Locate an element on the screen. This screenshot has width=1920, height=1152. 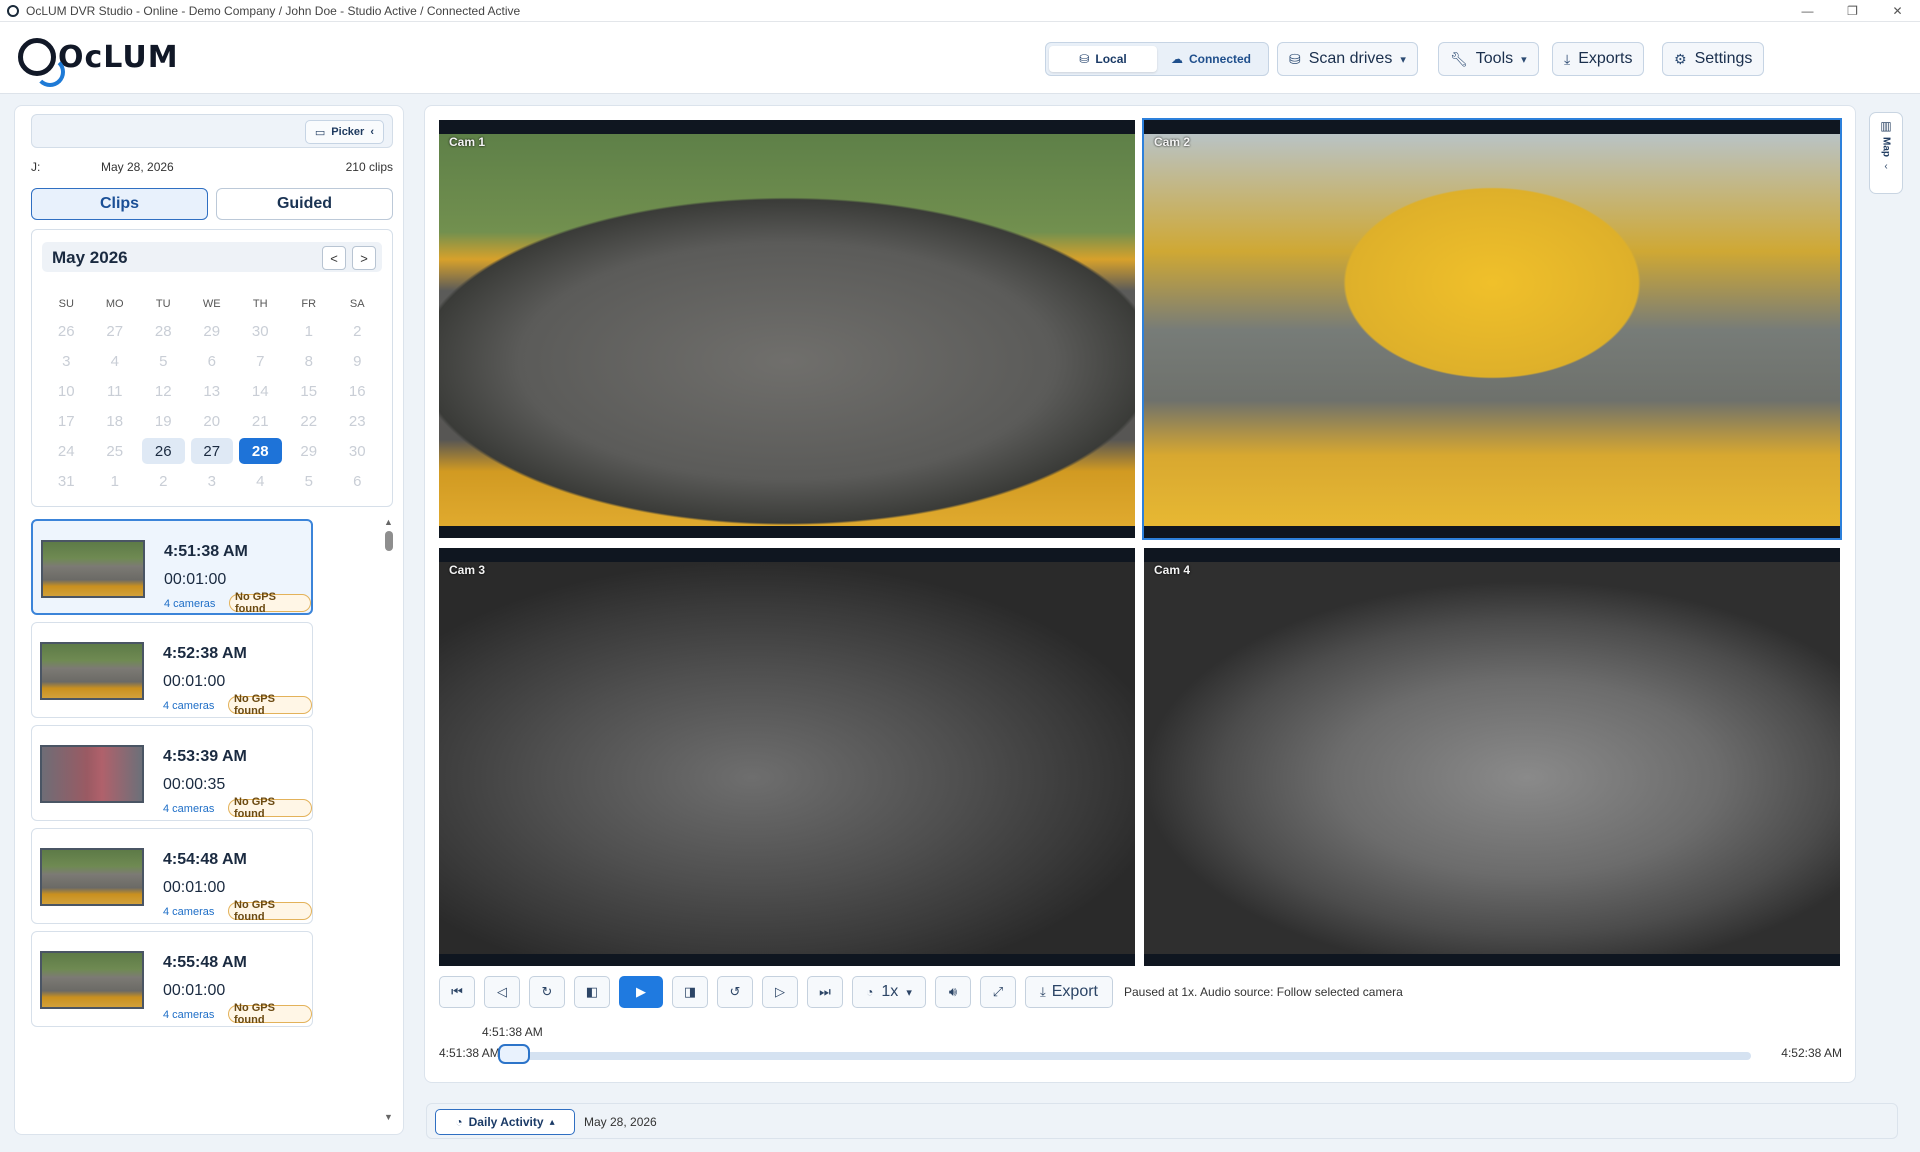
play-button: ▶ is located at coordinates (641, 992).